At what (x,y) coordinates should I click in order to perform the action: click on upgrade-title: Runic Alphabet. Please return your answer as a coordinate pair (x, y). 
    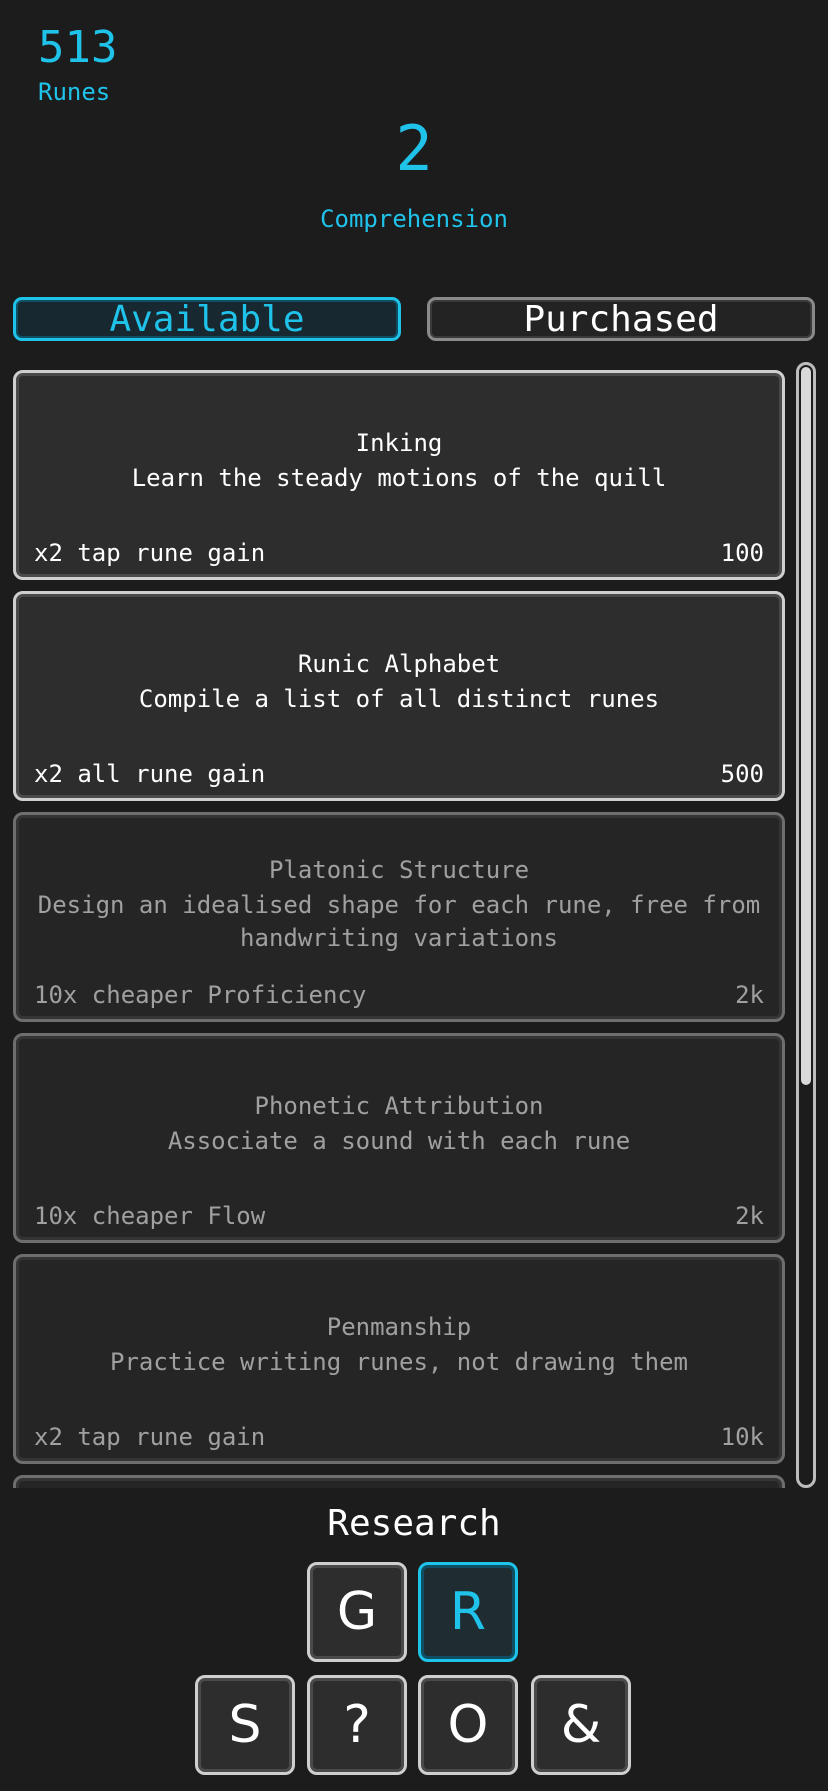
    Looking at the image, I should click on (399, 664).